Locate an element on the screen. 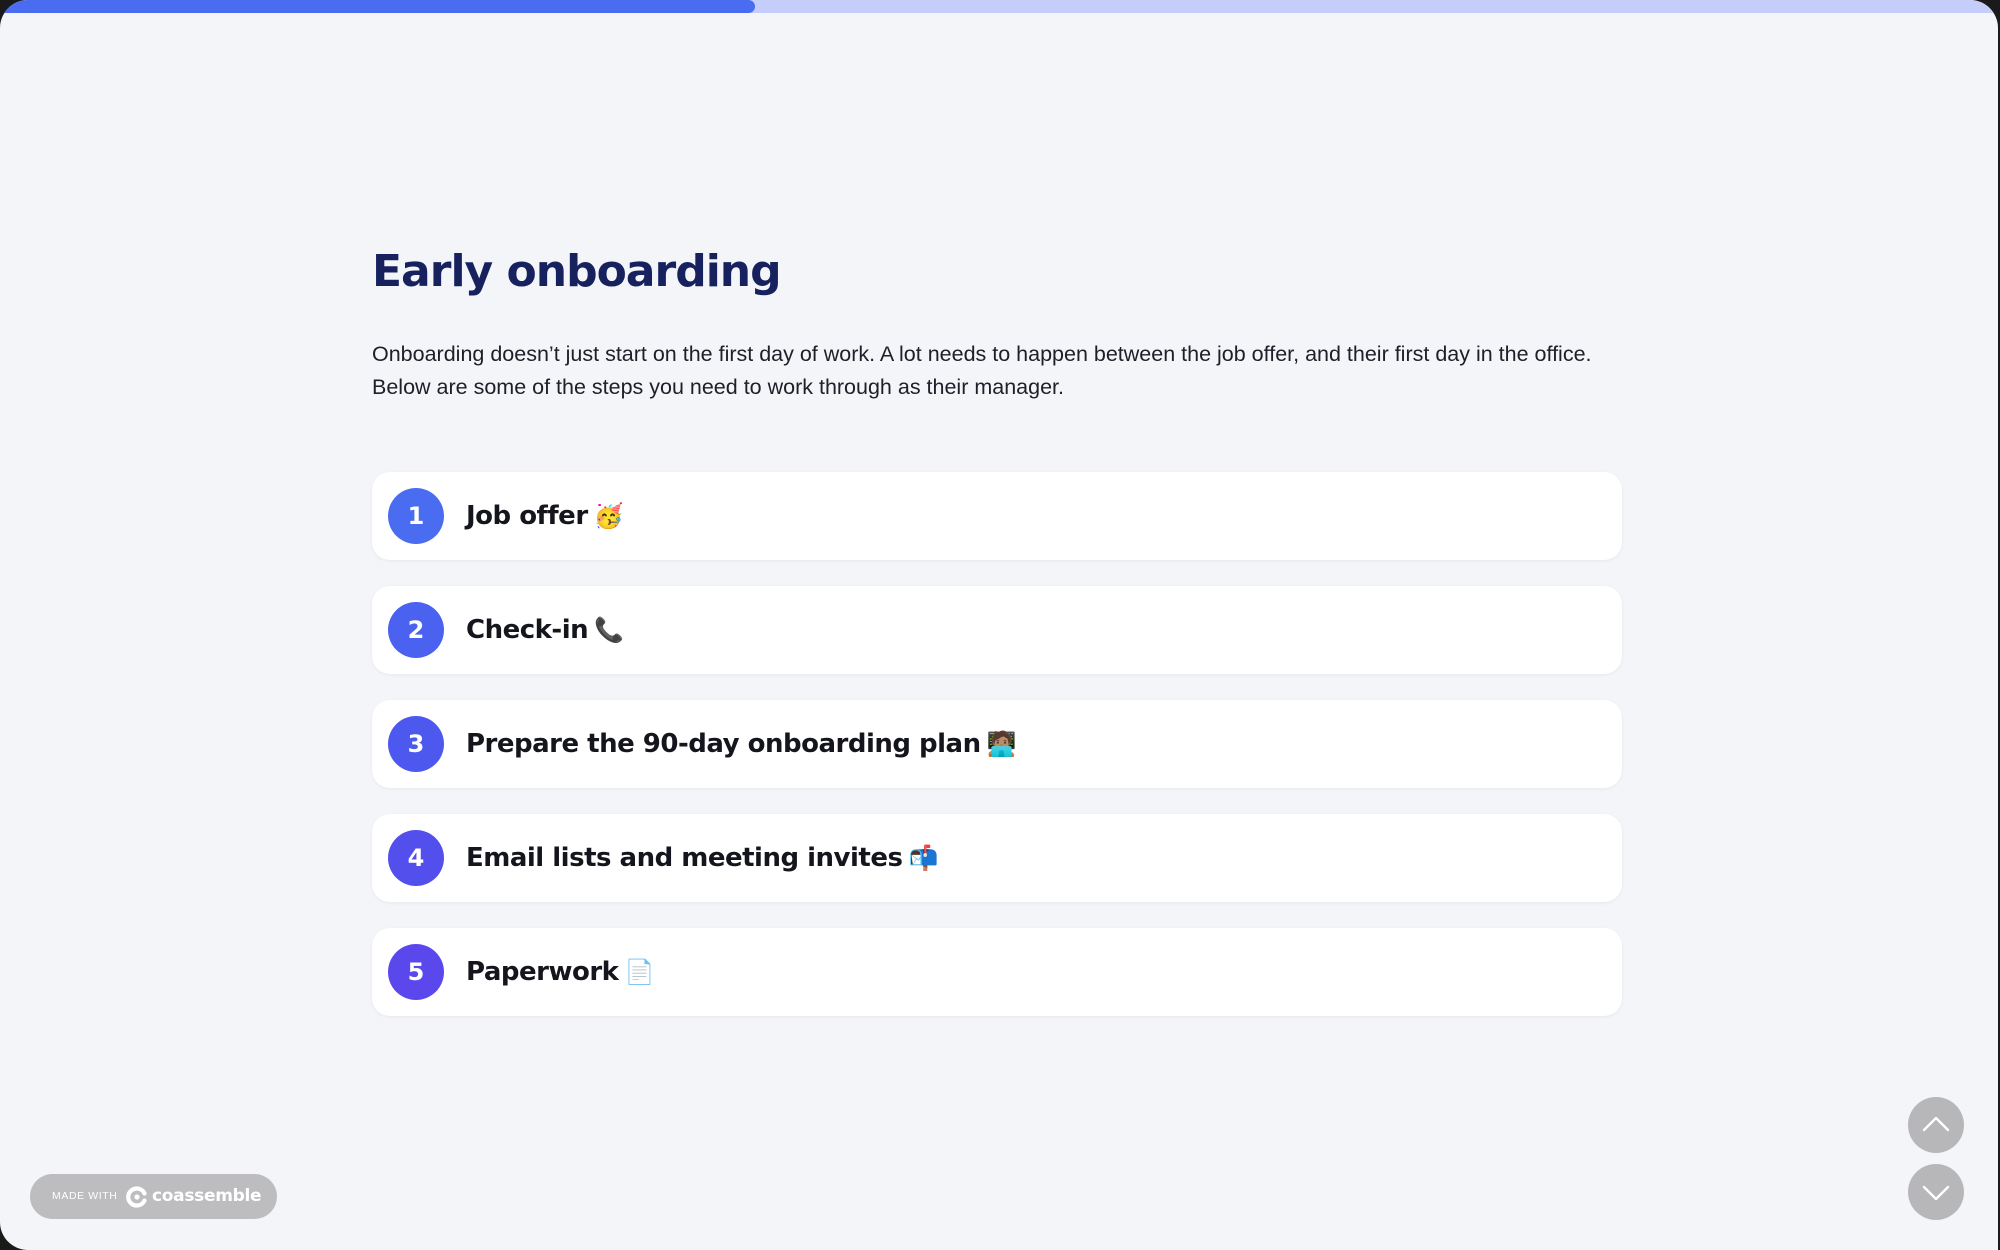  document-icon: 📄 is located at coordinates (639, 972).